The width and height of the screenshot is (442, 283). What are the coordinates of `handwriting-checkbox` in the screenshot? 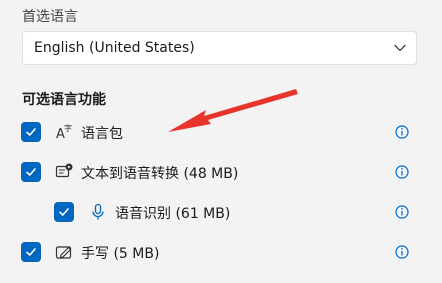 It's located at (31, 252).